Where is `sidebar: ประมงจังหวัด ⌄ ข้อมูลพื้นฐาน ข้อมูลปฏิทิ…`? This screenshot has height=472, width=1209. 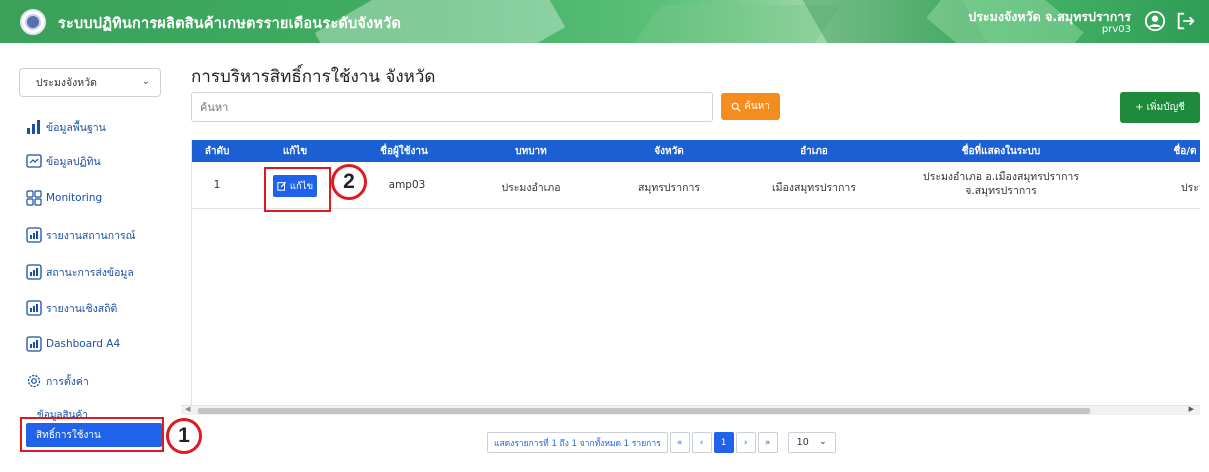 sidebar: ประมงจังหวัด ⌄ ข้อมูลพื้นฐาน ข้อมูลปฏิทิ… is located at coordinates (90, 257).